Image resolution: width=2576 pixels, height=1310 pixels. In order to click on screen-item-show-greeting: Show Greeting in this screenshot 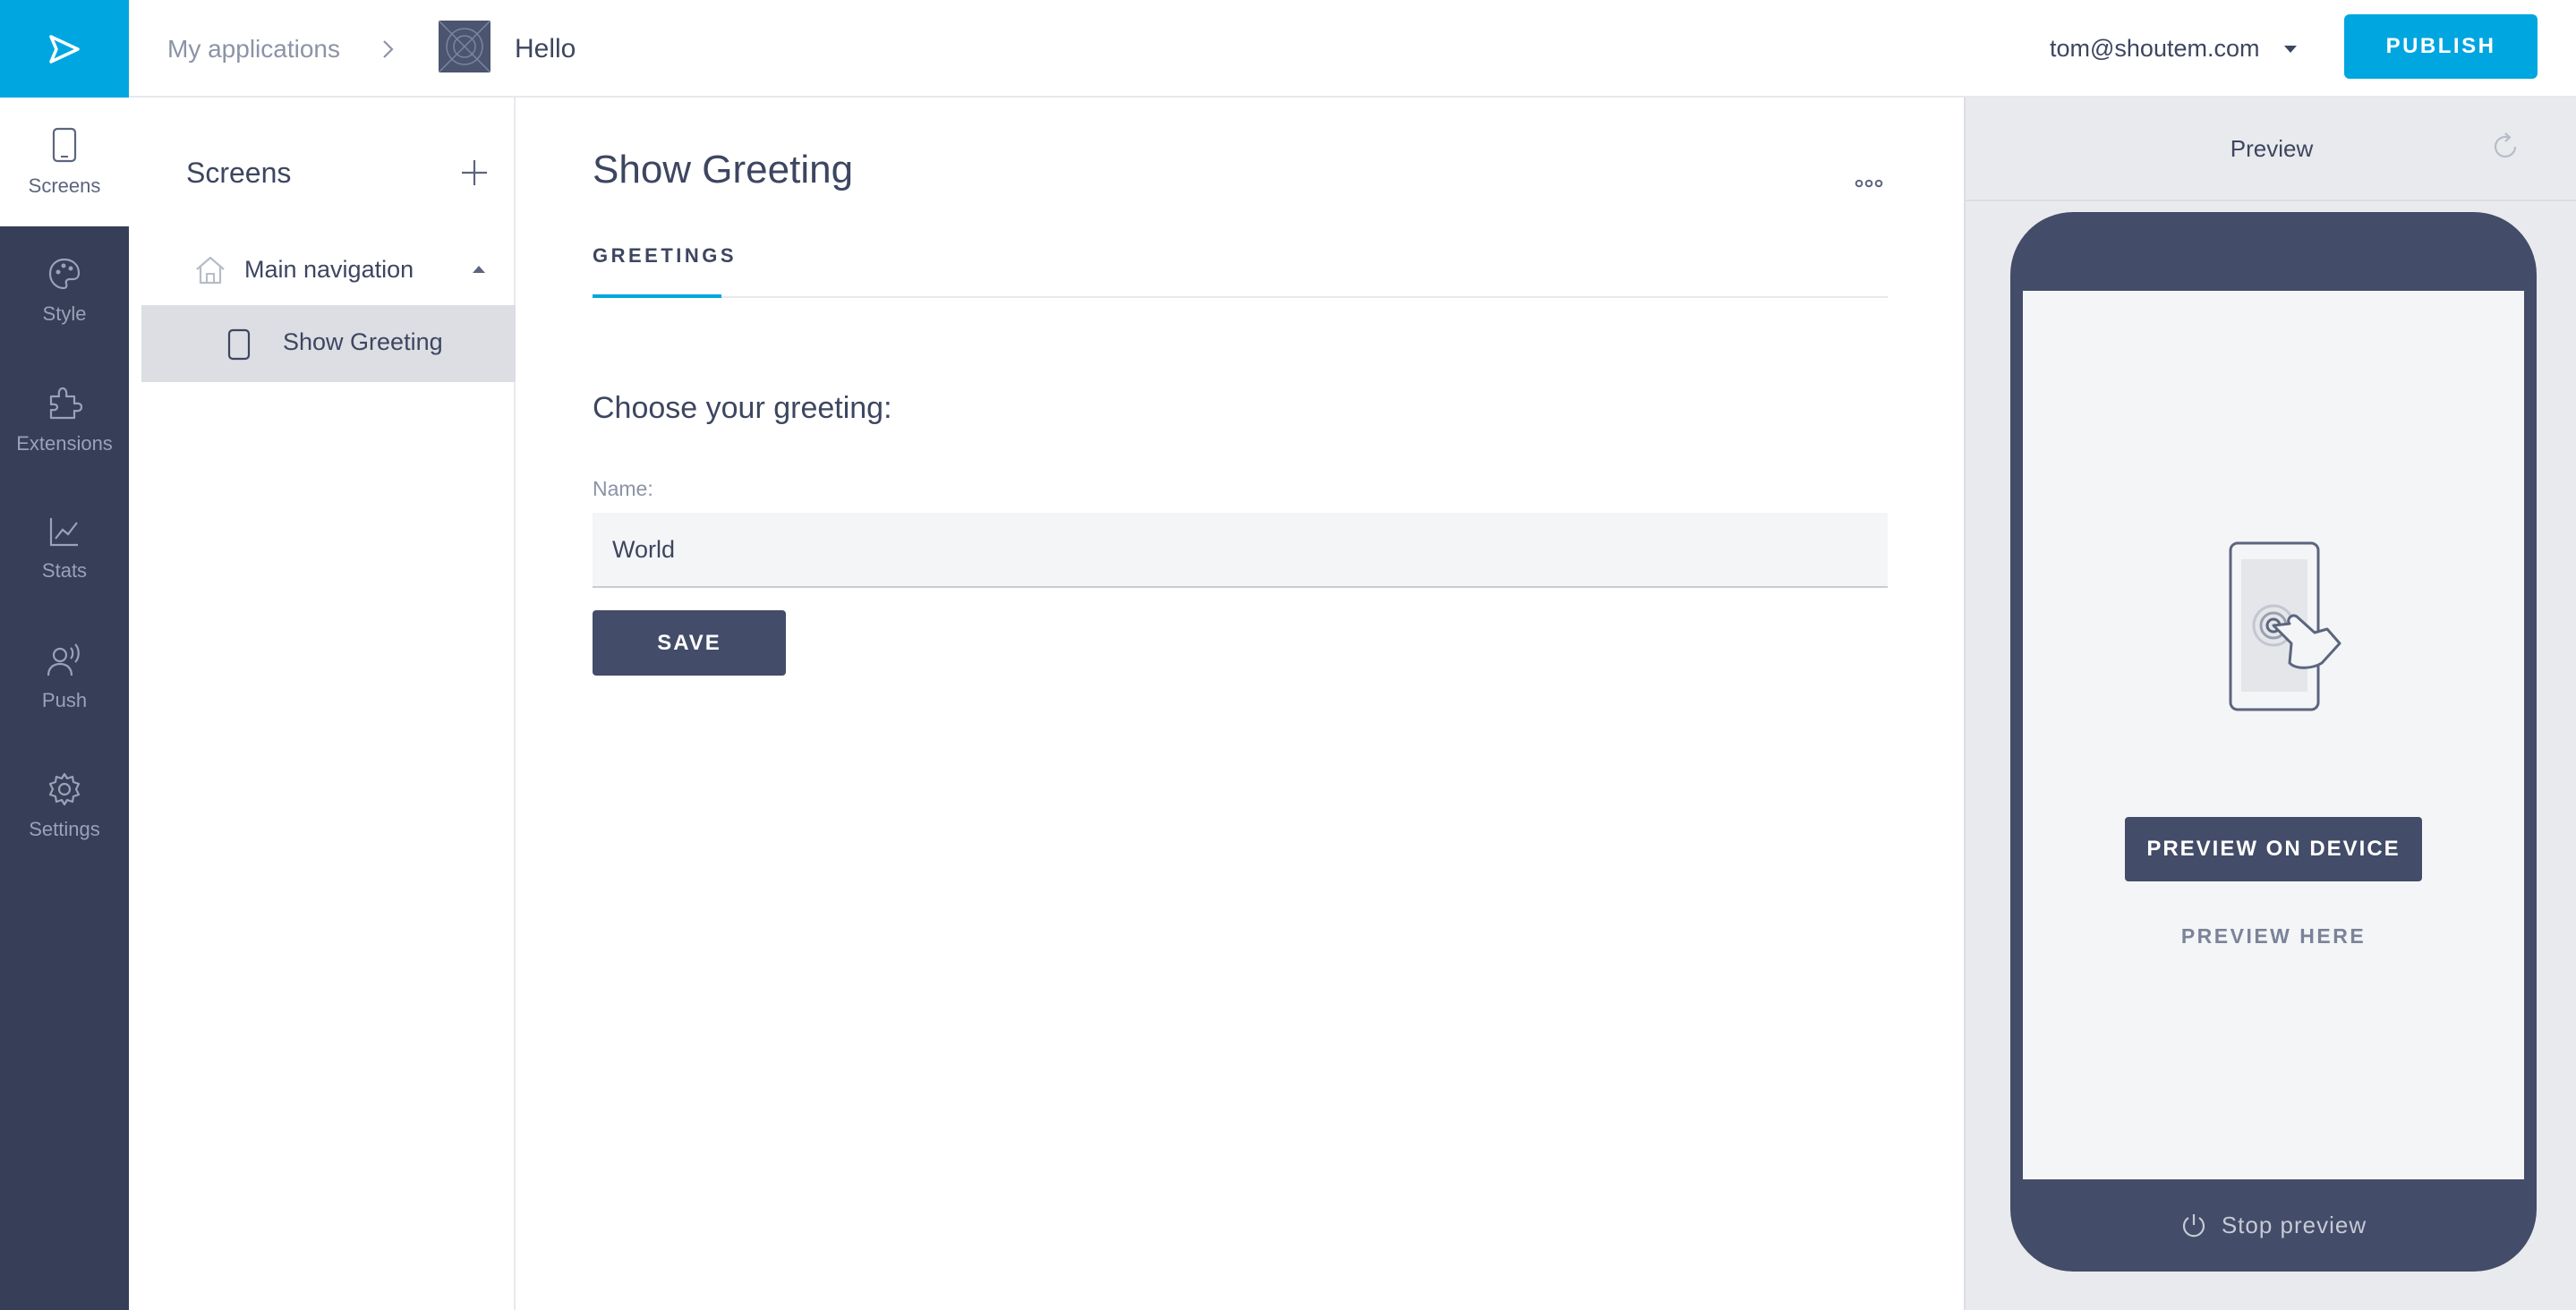, I will do `click(328, 344)`.